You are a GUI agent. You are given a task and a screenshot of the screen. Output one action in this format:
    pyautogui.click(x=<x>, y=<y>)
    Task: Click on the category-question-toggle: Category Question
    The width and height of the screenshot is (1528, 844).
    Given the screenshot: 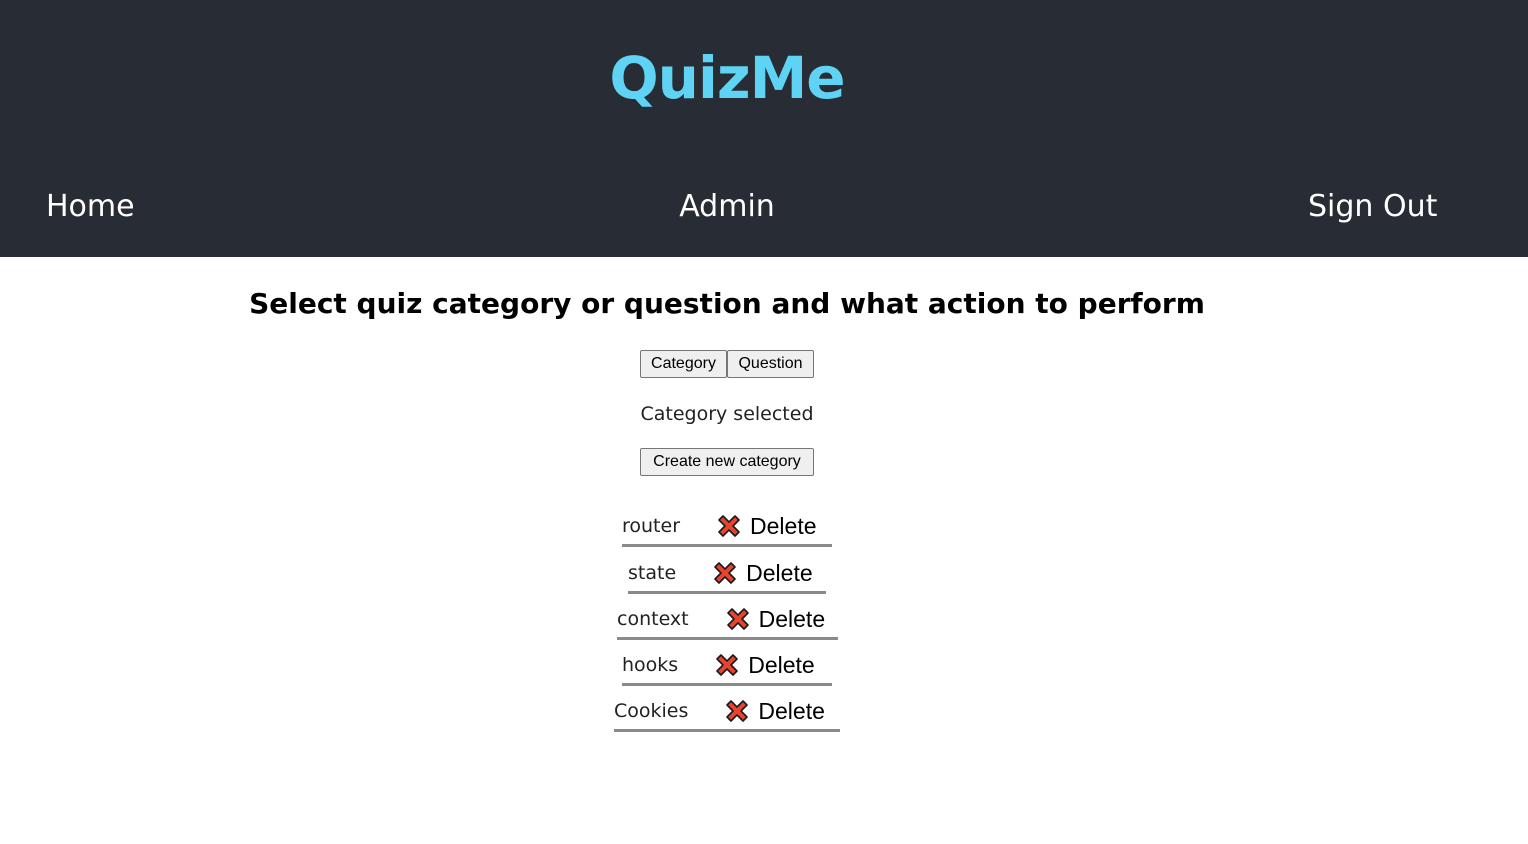 What is the action you would take?
    pyautogui.click(x=727, y=364)
    